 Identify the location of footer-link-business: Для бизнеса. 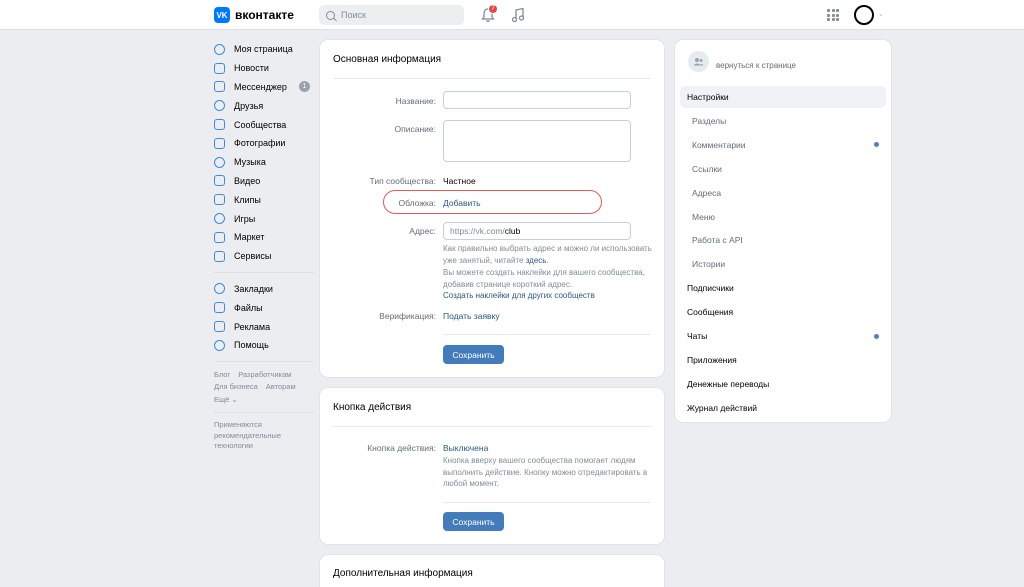
(236, 386).